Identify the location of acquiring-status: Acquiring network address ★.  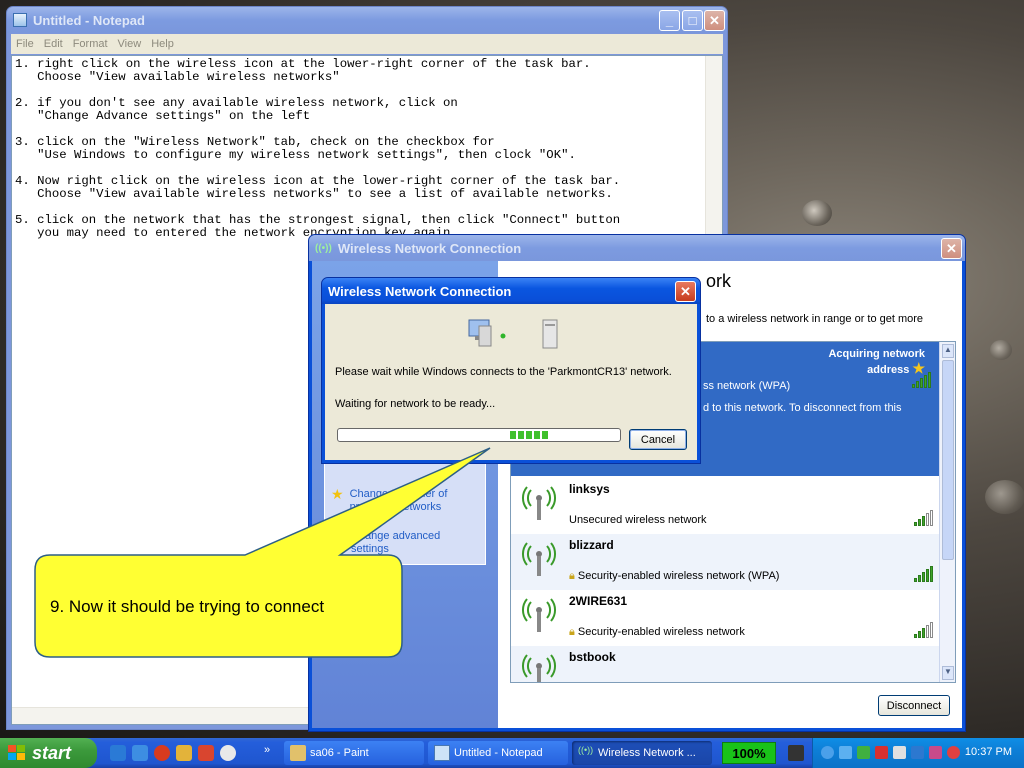
(876, 362).